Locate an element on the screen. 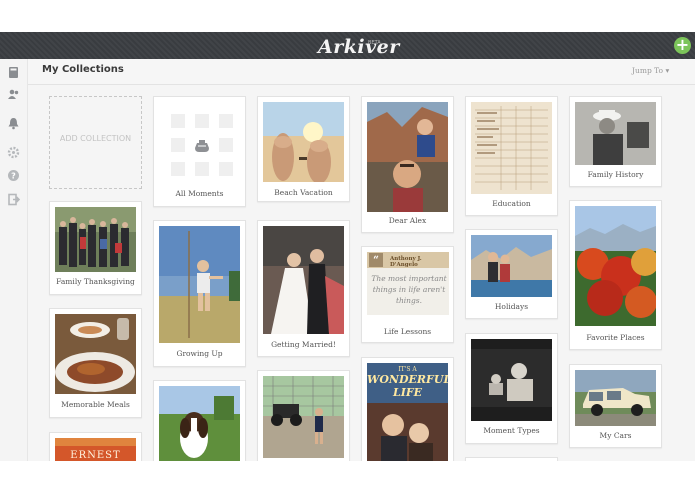  collection-card-my-cars: My Cars is located at coordinates (615, 406).